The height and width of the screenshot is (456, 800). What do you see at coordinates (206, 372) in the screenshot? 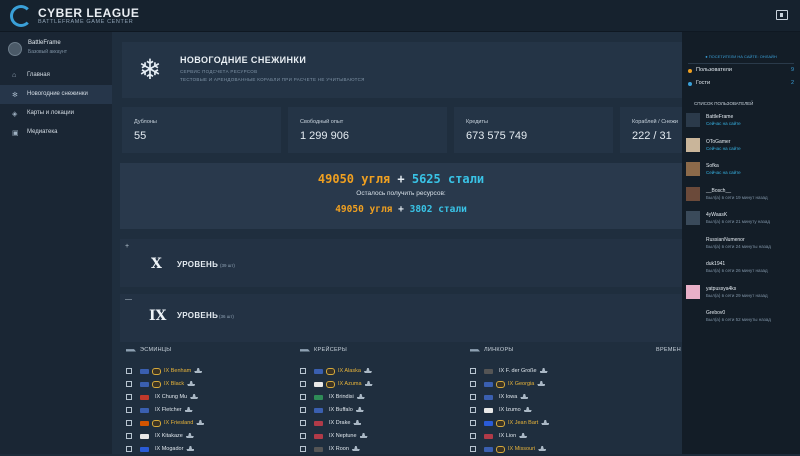
I see `ship-row: IX Benham` at bounding box center [206, 372].